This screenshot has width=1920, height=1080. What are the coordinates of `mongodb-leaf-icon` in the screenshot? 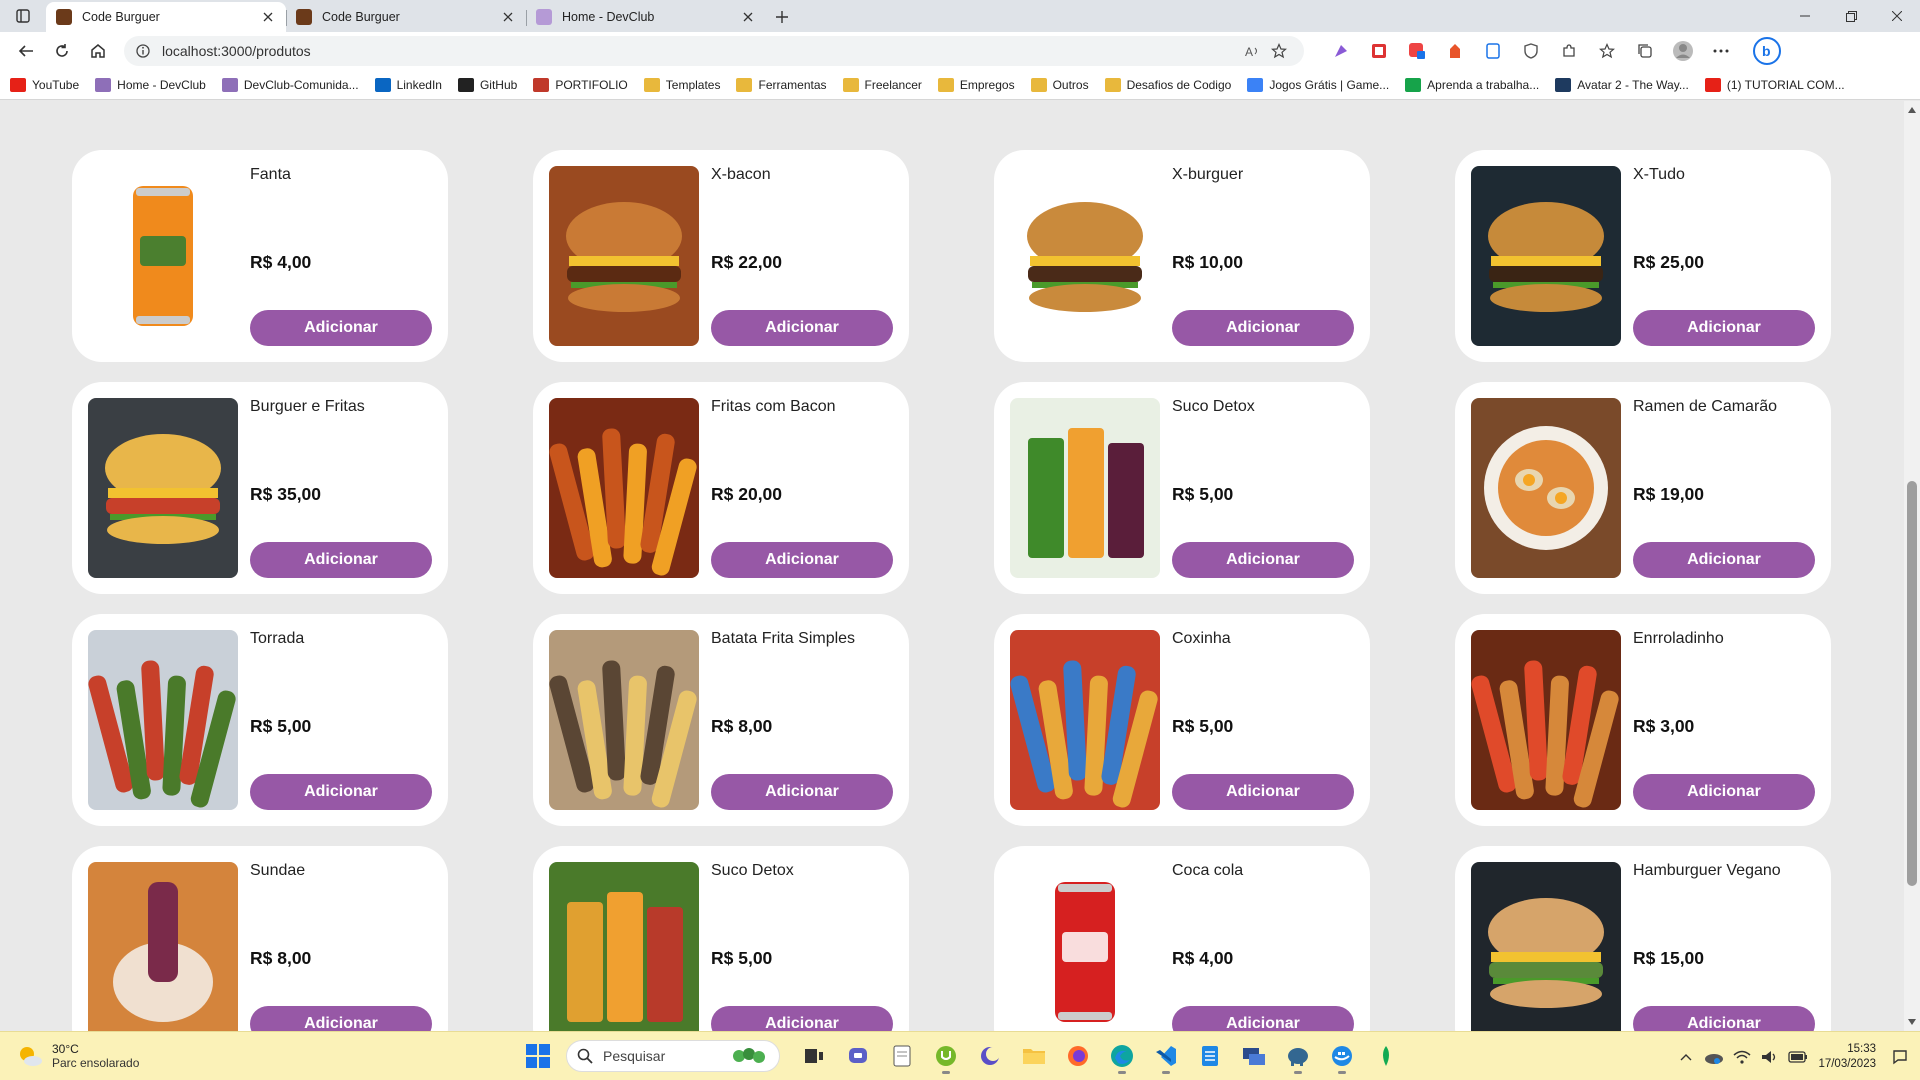 It's located at (1386, 1056).